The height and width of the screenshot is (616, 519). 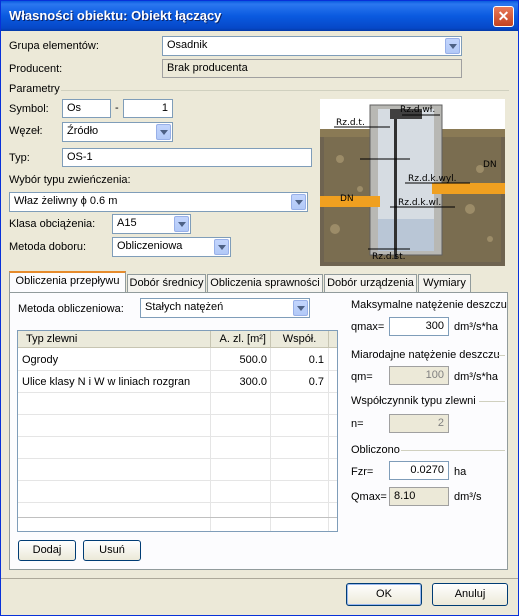 I want to click on table-cell: 500.0, so click(x=238, y=360).